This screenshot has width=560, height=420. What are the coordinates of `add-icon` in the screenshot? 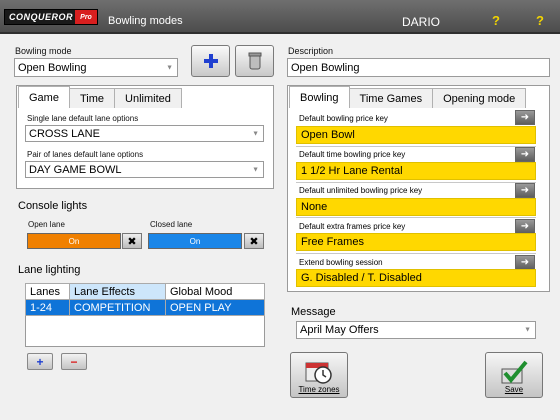 It's located at (210, 61).